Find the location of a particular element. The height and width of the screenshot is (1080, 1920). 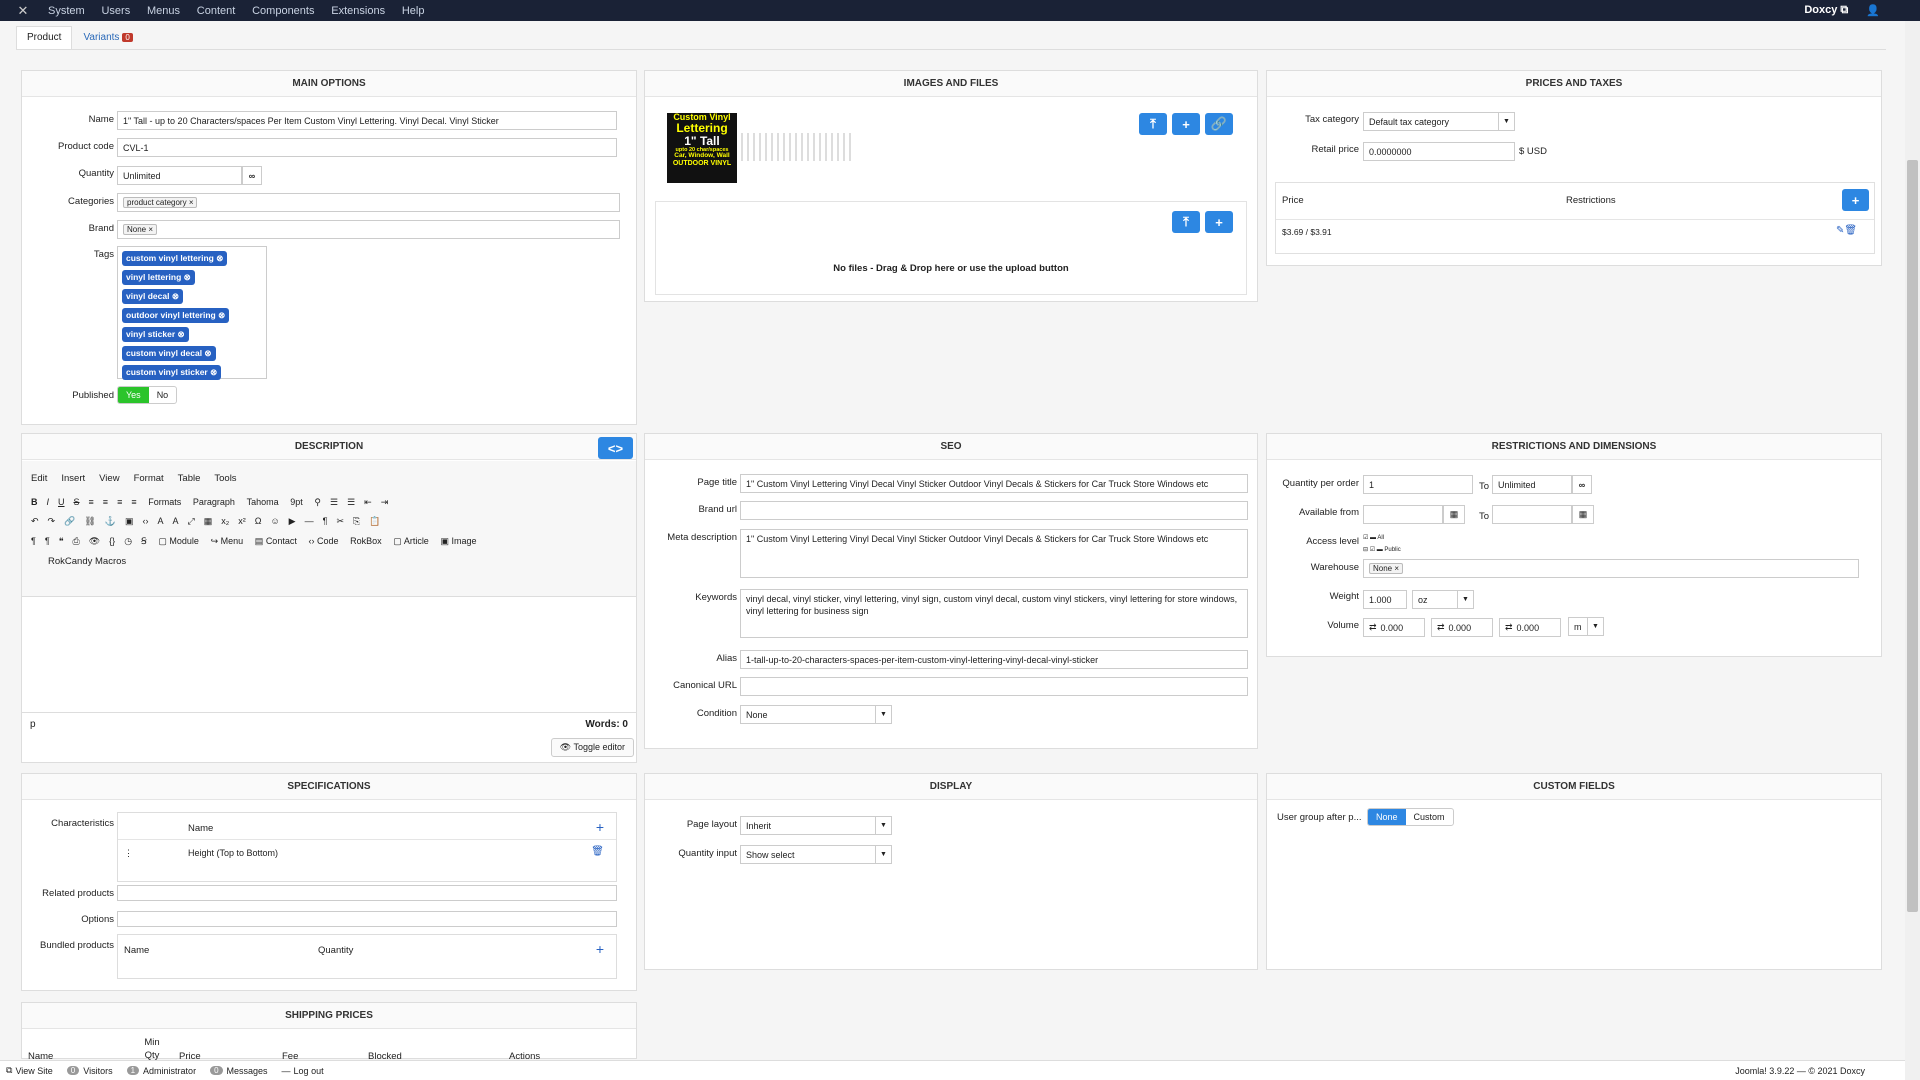

module-button: ▢ Module is located at coordinates (178, 541).